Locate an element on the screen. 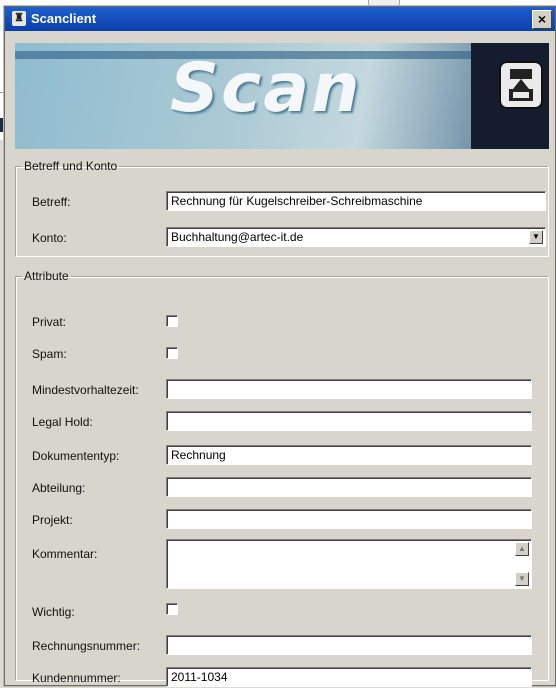 The image size is (556, 688). legal-hold-label: Legal Hold: is located at coordinates (62, 422).